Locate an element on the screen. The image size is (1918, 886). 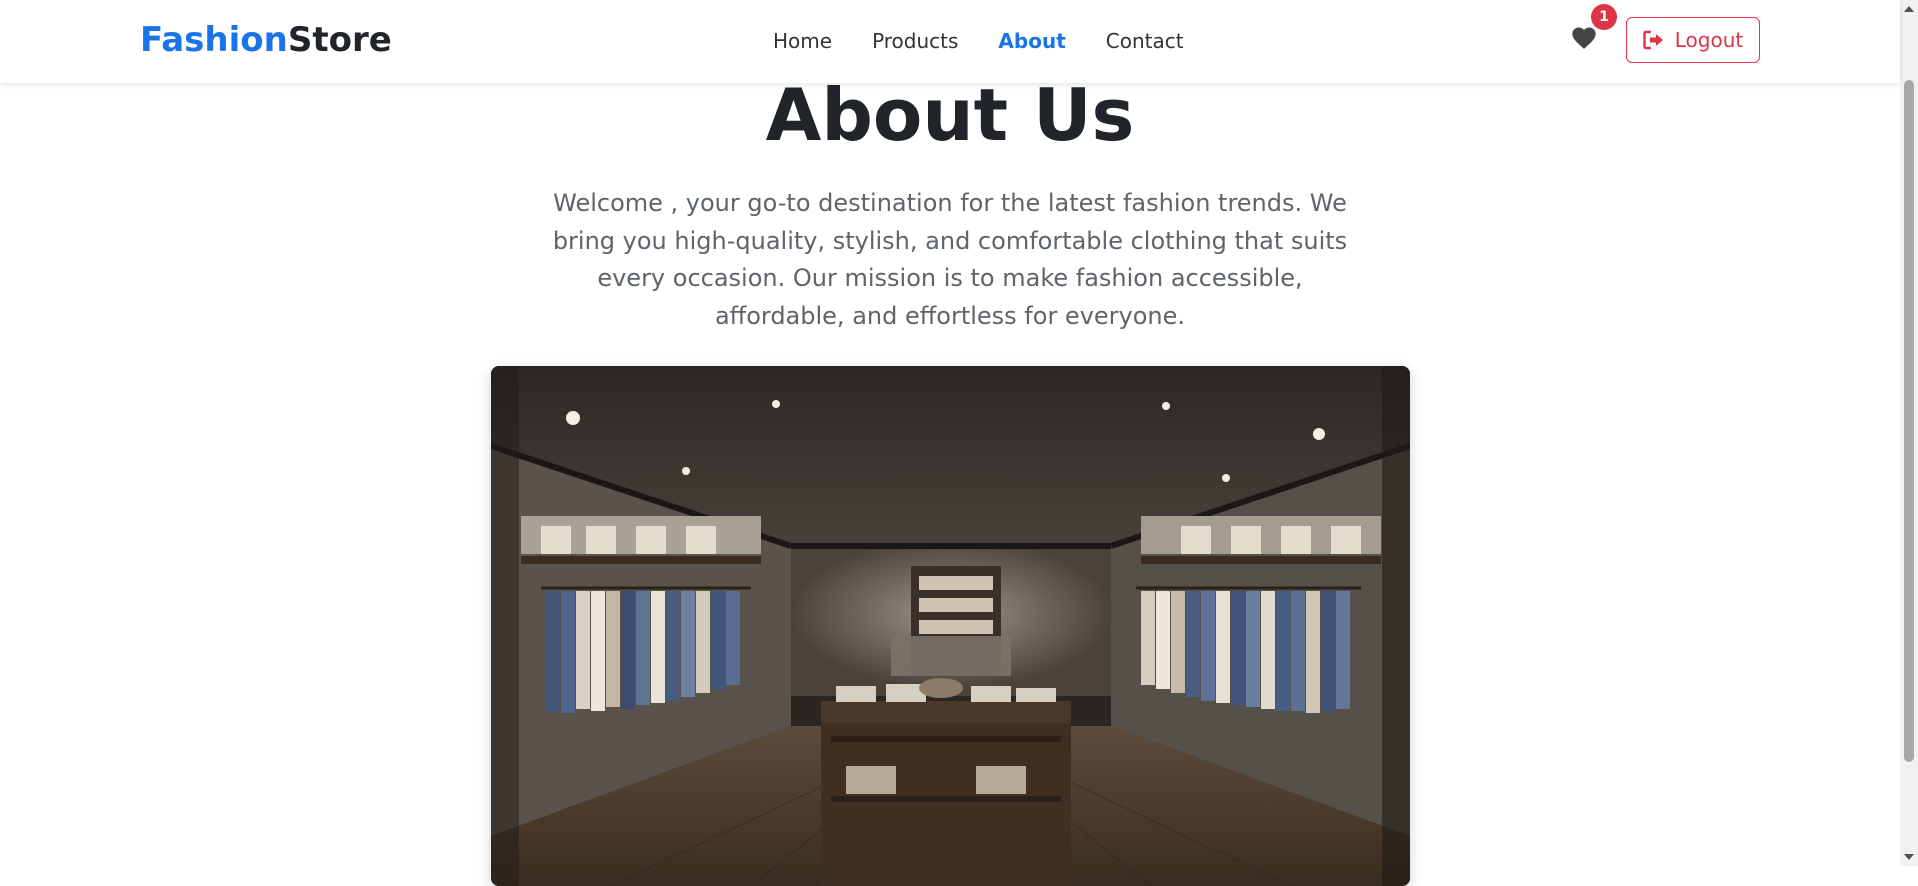
nav-link-products: Products is located at coordinates (915, 41).